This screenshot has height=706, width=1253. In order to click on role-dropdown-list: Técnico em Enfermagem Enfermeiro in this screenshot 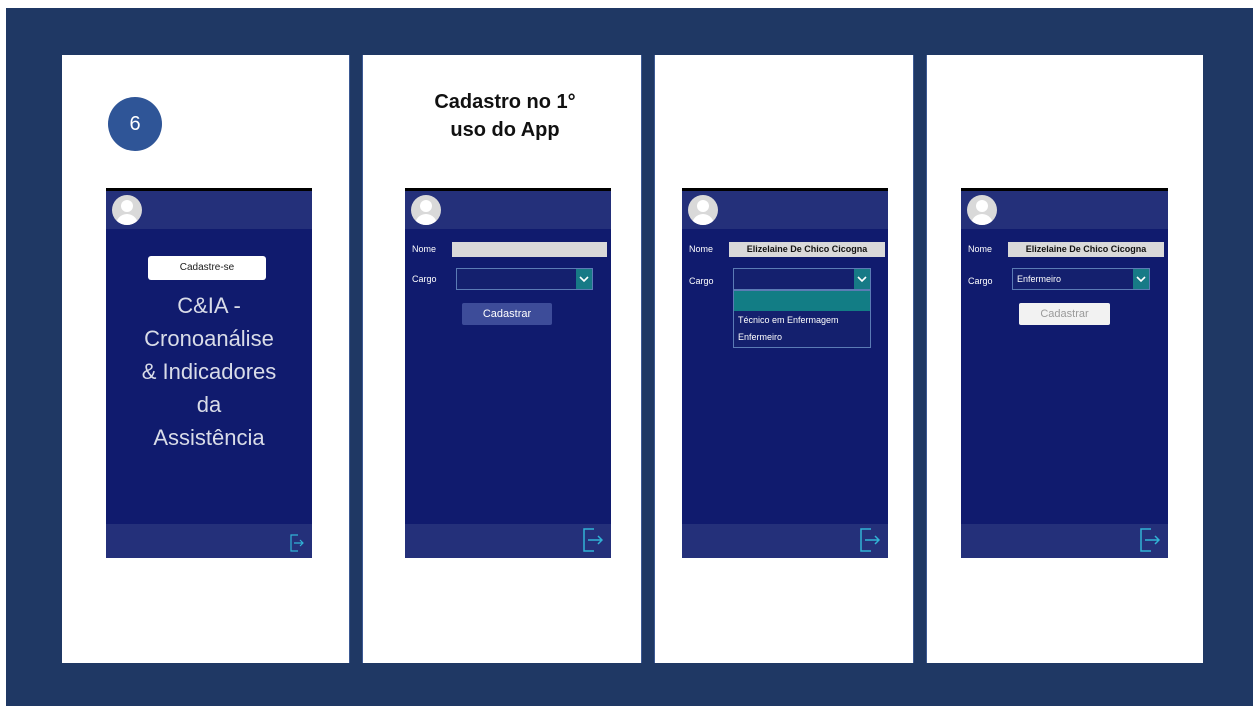, I will do `click(802, 319)`.